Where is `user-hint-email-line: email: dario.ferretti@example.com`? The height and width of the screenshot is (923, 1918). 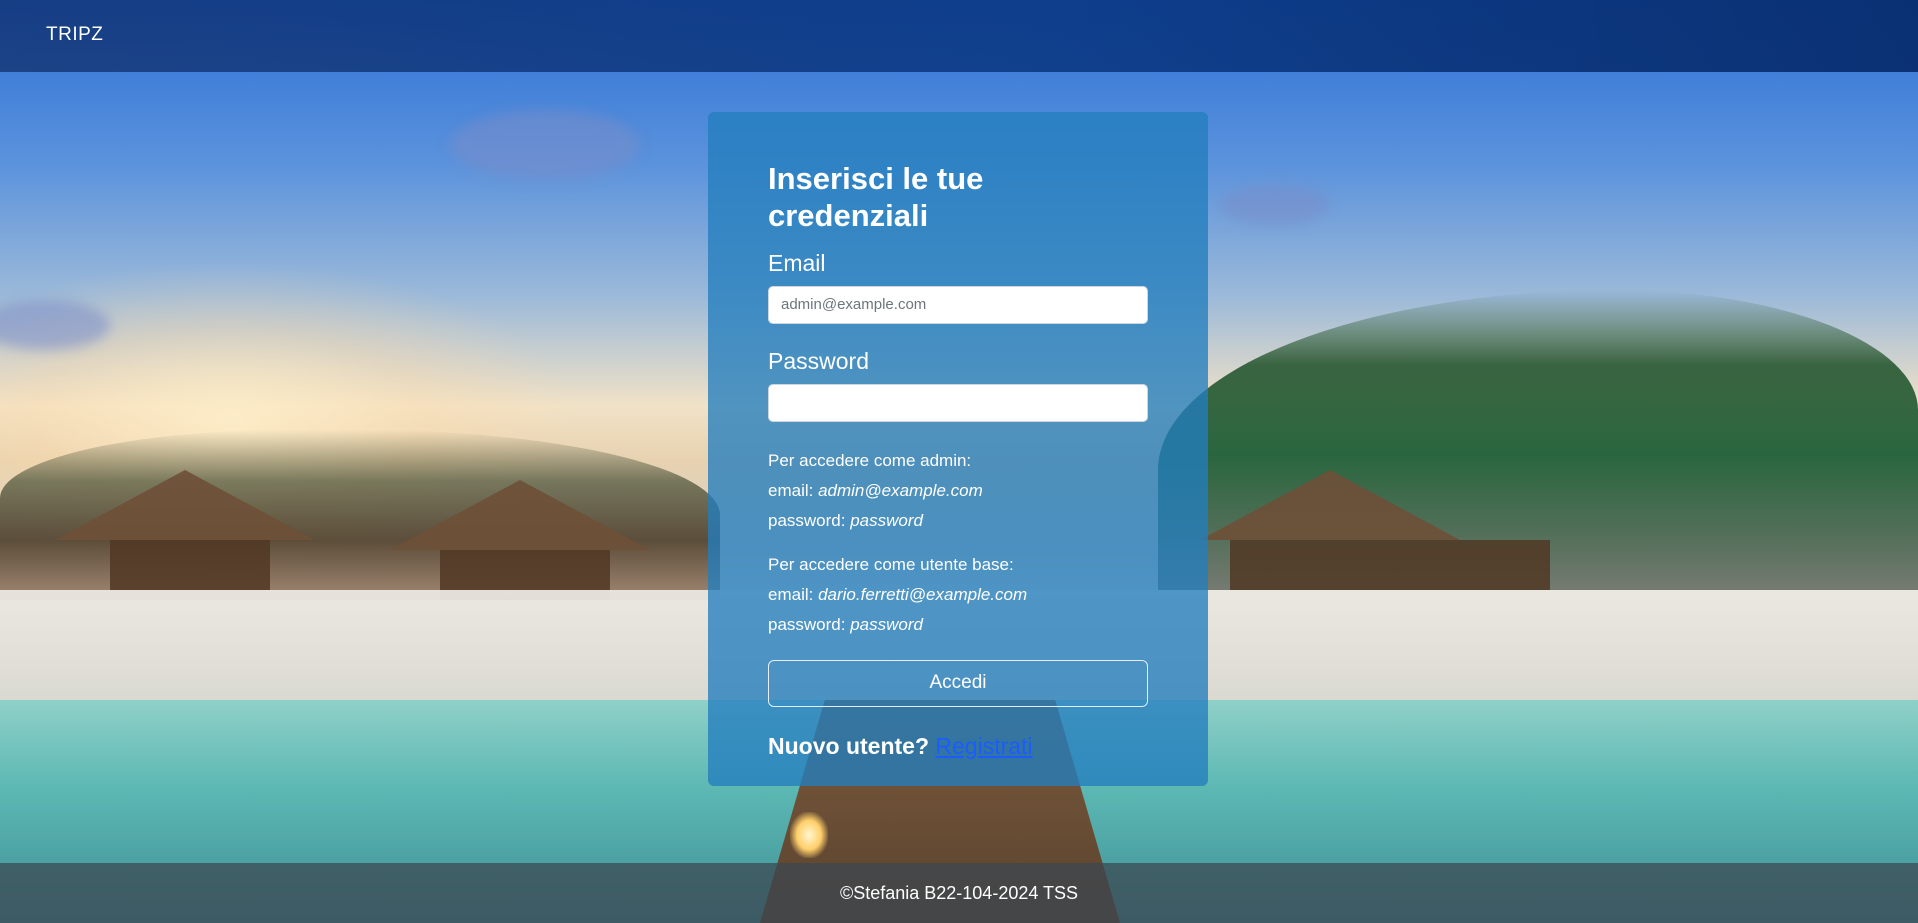 user-hint-email-line: email: dario.ferretti@example.com is located at coordinates (958, 595).